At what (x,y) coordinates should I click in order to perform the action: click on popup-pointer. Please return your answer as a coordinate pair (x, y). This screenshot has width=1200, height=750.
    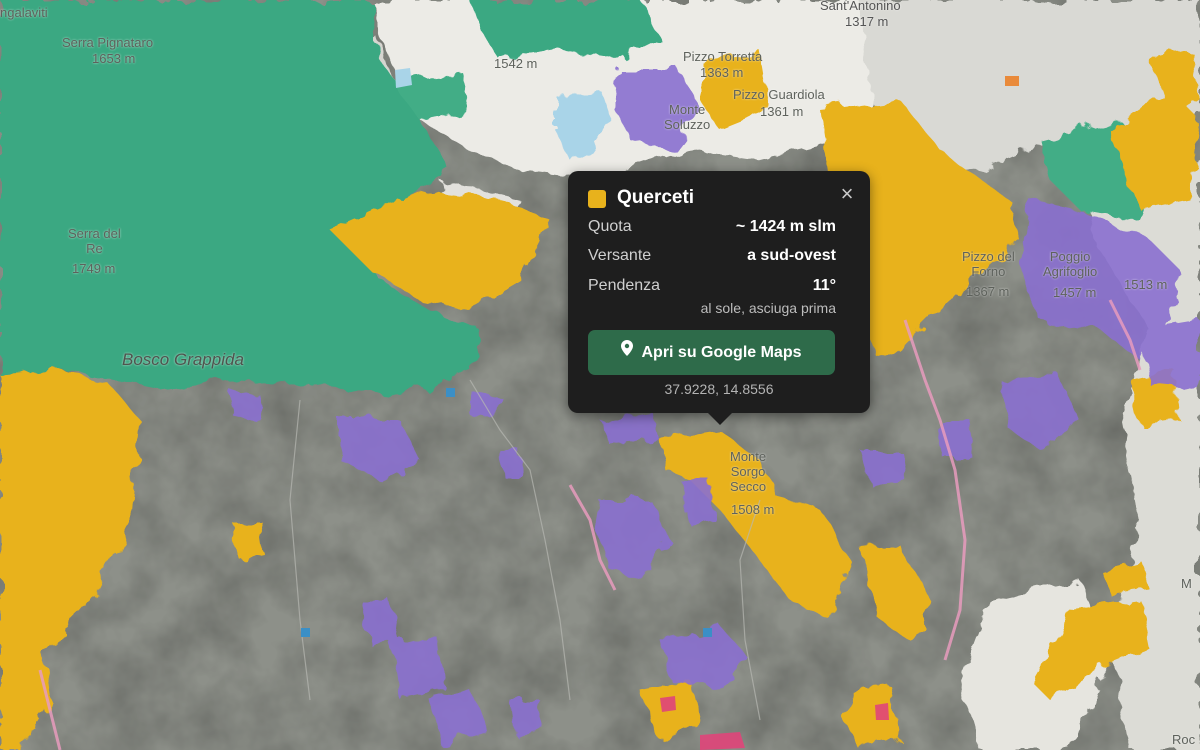
    Looking at the image, I should click on (720, 419).